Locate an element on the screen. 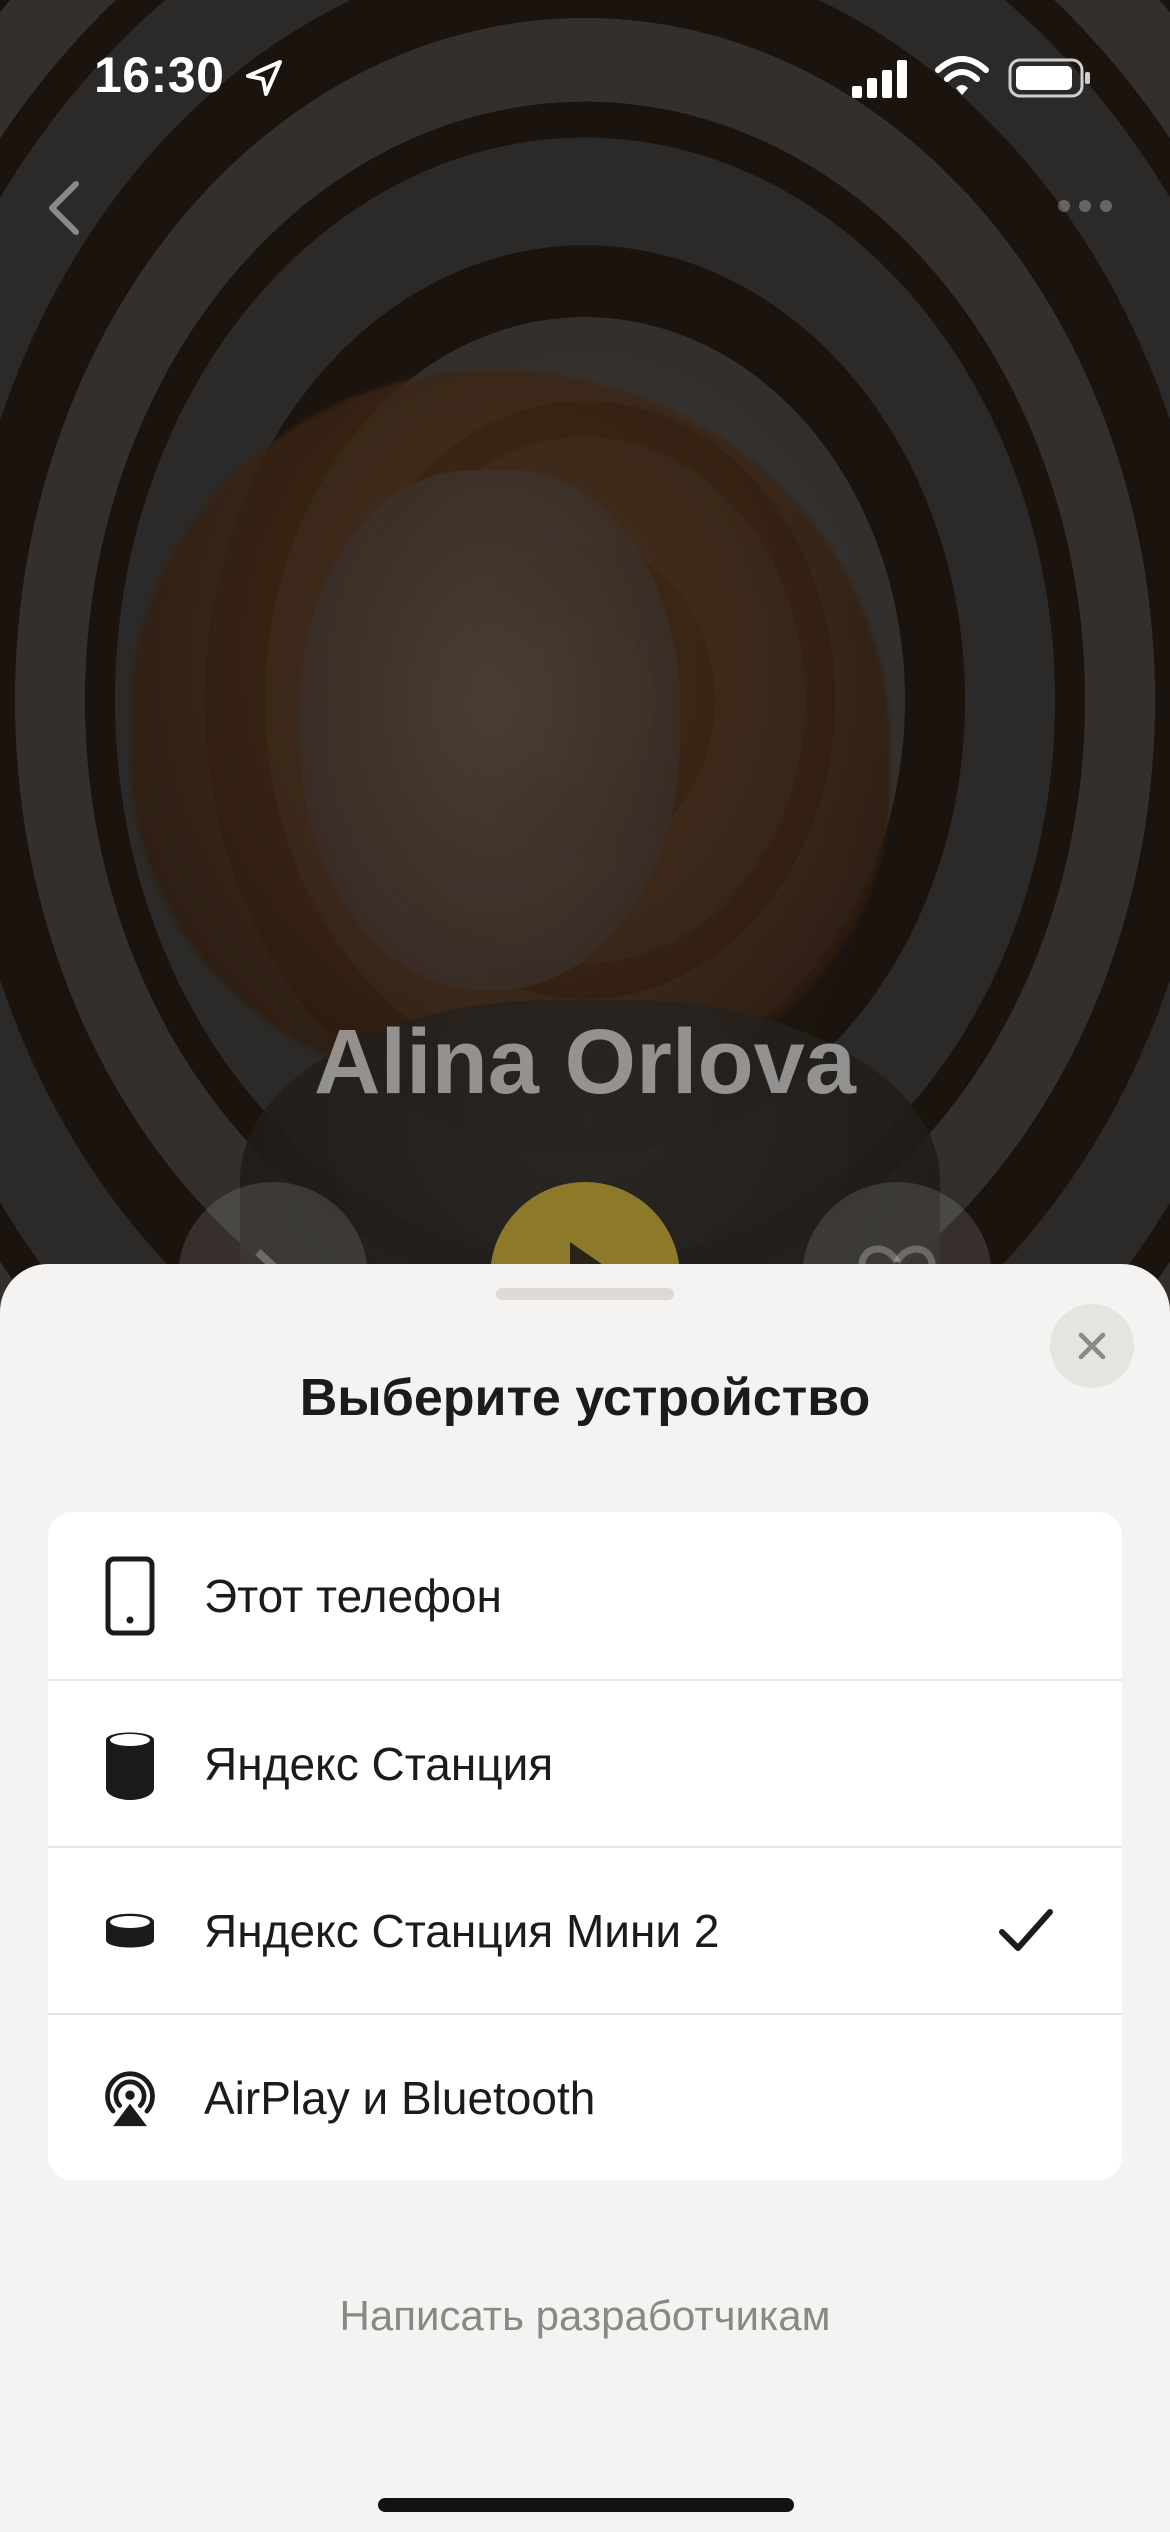 The image size is (1170, 2532). mini-speaker-icon is located at coordinates (130, 1931).